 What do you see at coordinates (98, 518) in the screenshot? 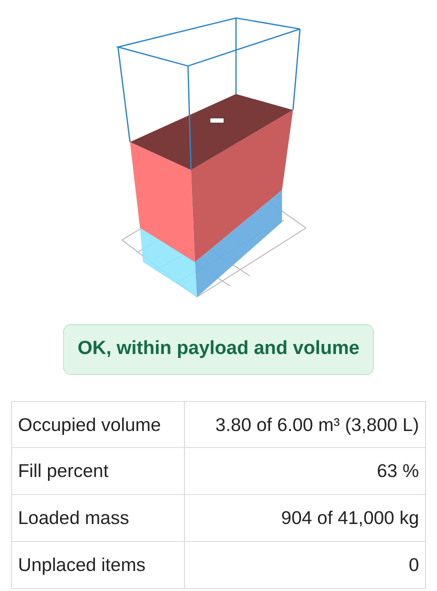
I see `stat-label: Loaded mass` at bounding box center [98, 518].